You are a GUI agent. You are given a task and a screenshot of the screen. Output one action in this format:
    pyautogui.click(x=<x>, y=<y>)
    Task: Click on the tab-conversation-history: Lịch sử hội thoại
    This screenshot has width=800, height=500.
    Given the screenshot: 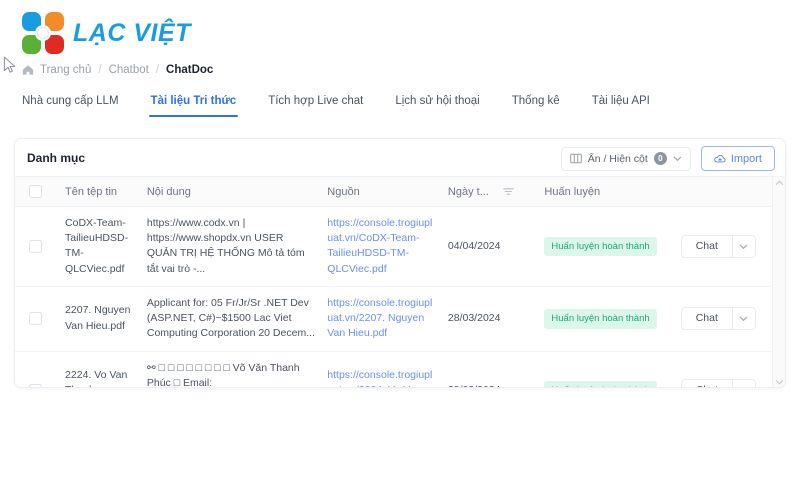 What is the action you would take?
    pyautogui.click(x=437, y=104)
    